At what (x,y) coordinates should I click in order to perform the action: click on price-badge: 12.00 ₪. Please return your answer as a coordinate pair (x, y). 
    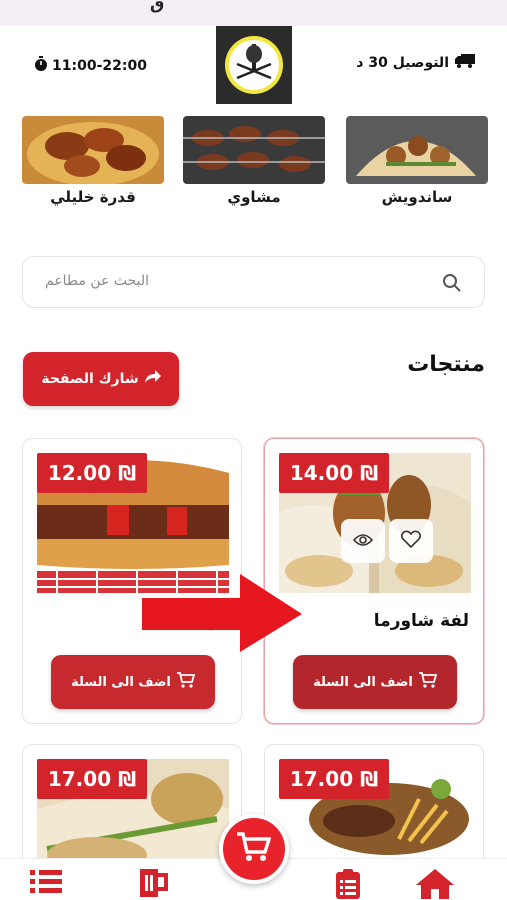
    Looking at the image, I should click on (92, 473).